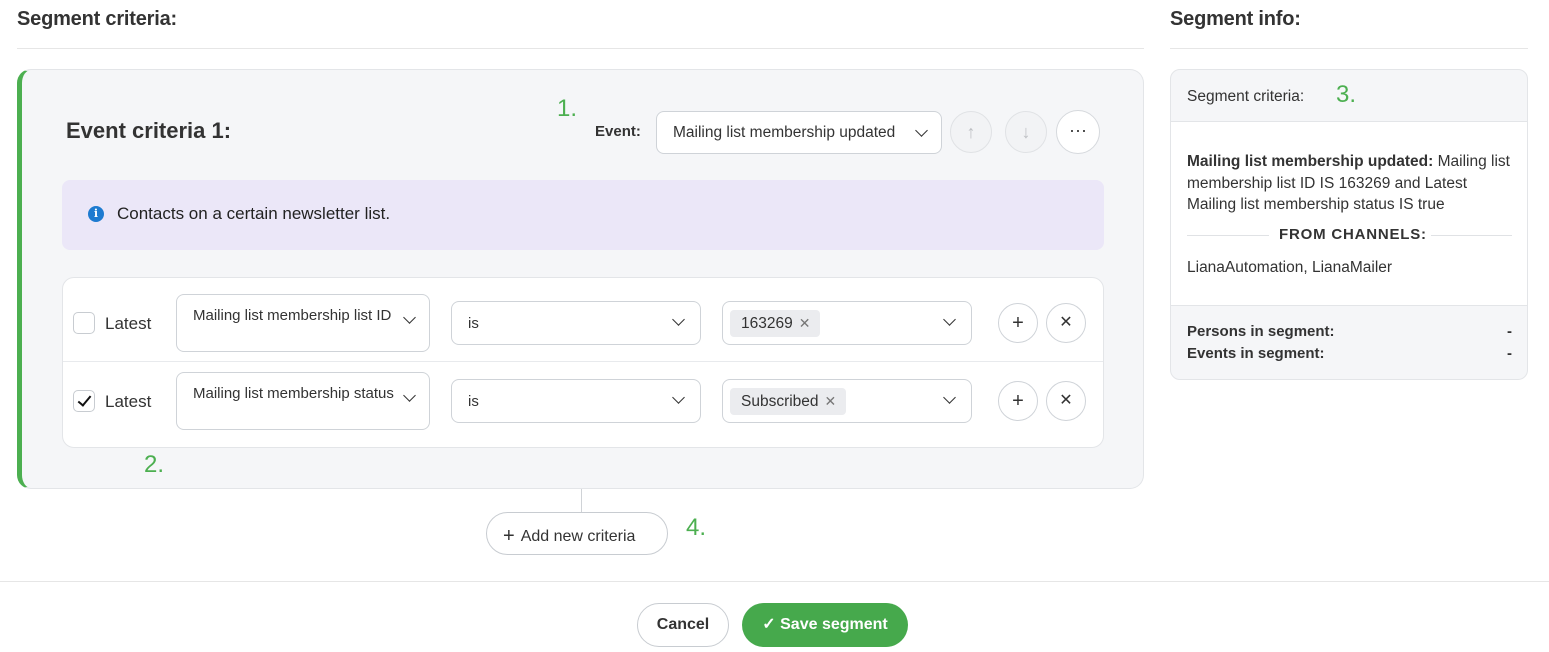  Describe the element at coordinates (1349, 48) in the screenshot. I see `info-divider` at that location.